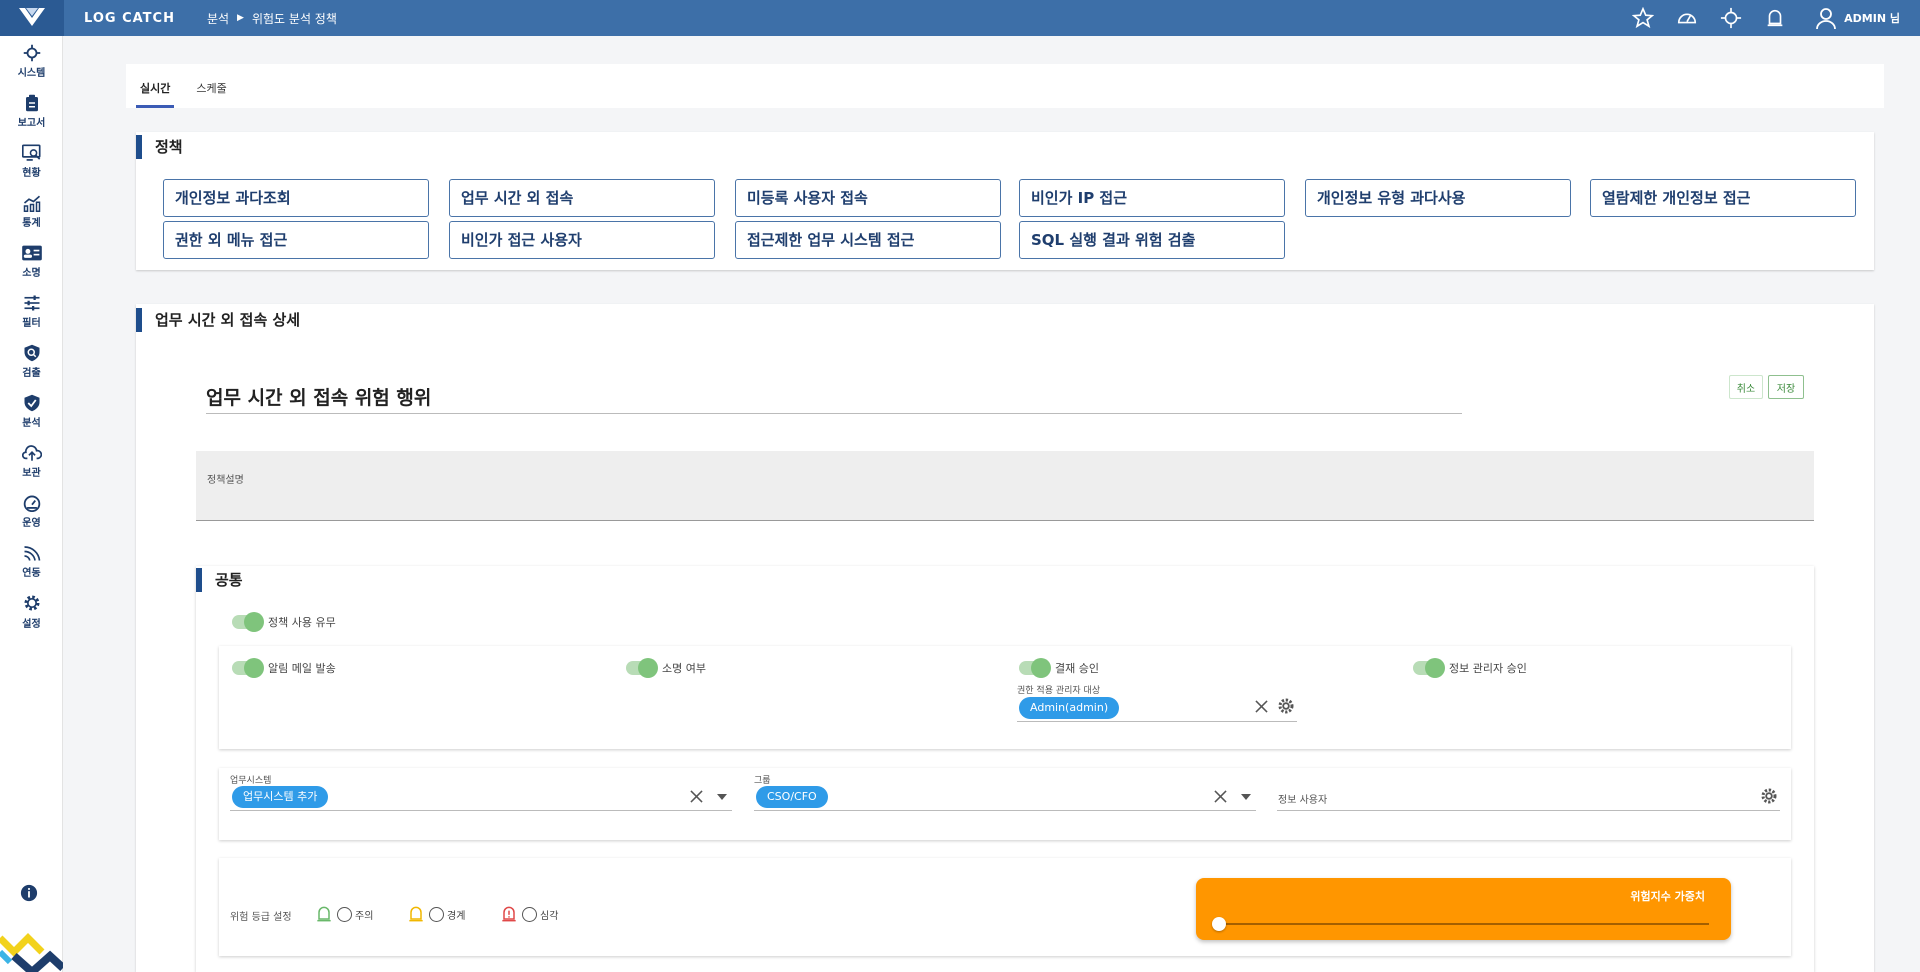 The height and width of the screenshot is (972, 1920). What do you see at coordinates (456, 916) in the screenshot?
I see `risk-level-text: 경계` at bounding box center [456, 916].